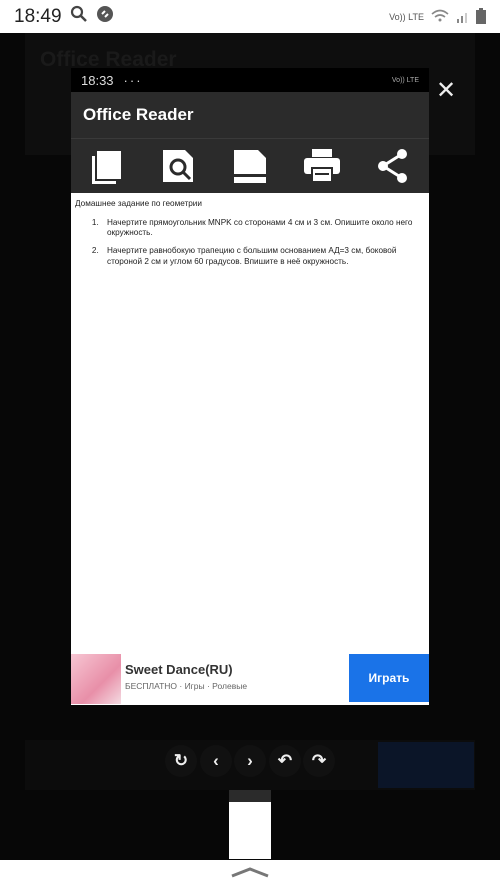  I want to click on inner-network-label: Vo)) LTE, so click(405, 80).